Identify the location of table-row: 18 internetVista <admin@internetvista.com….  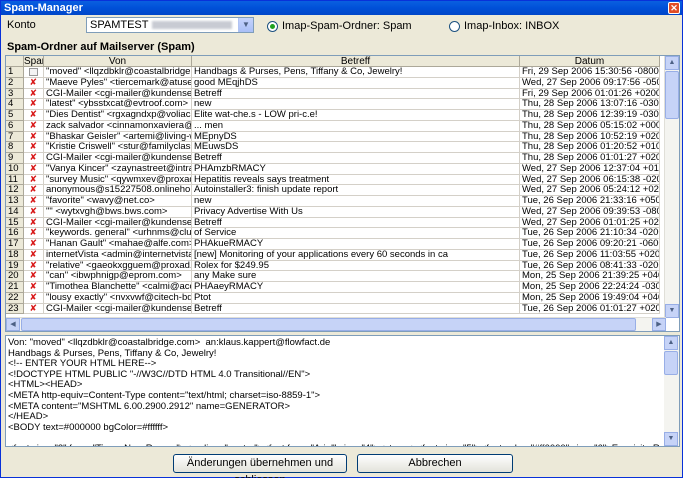
(333, 255).